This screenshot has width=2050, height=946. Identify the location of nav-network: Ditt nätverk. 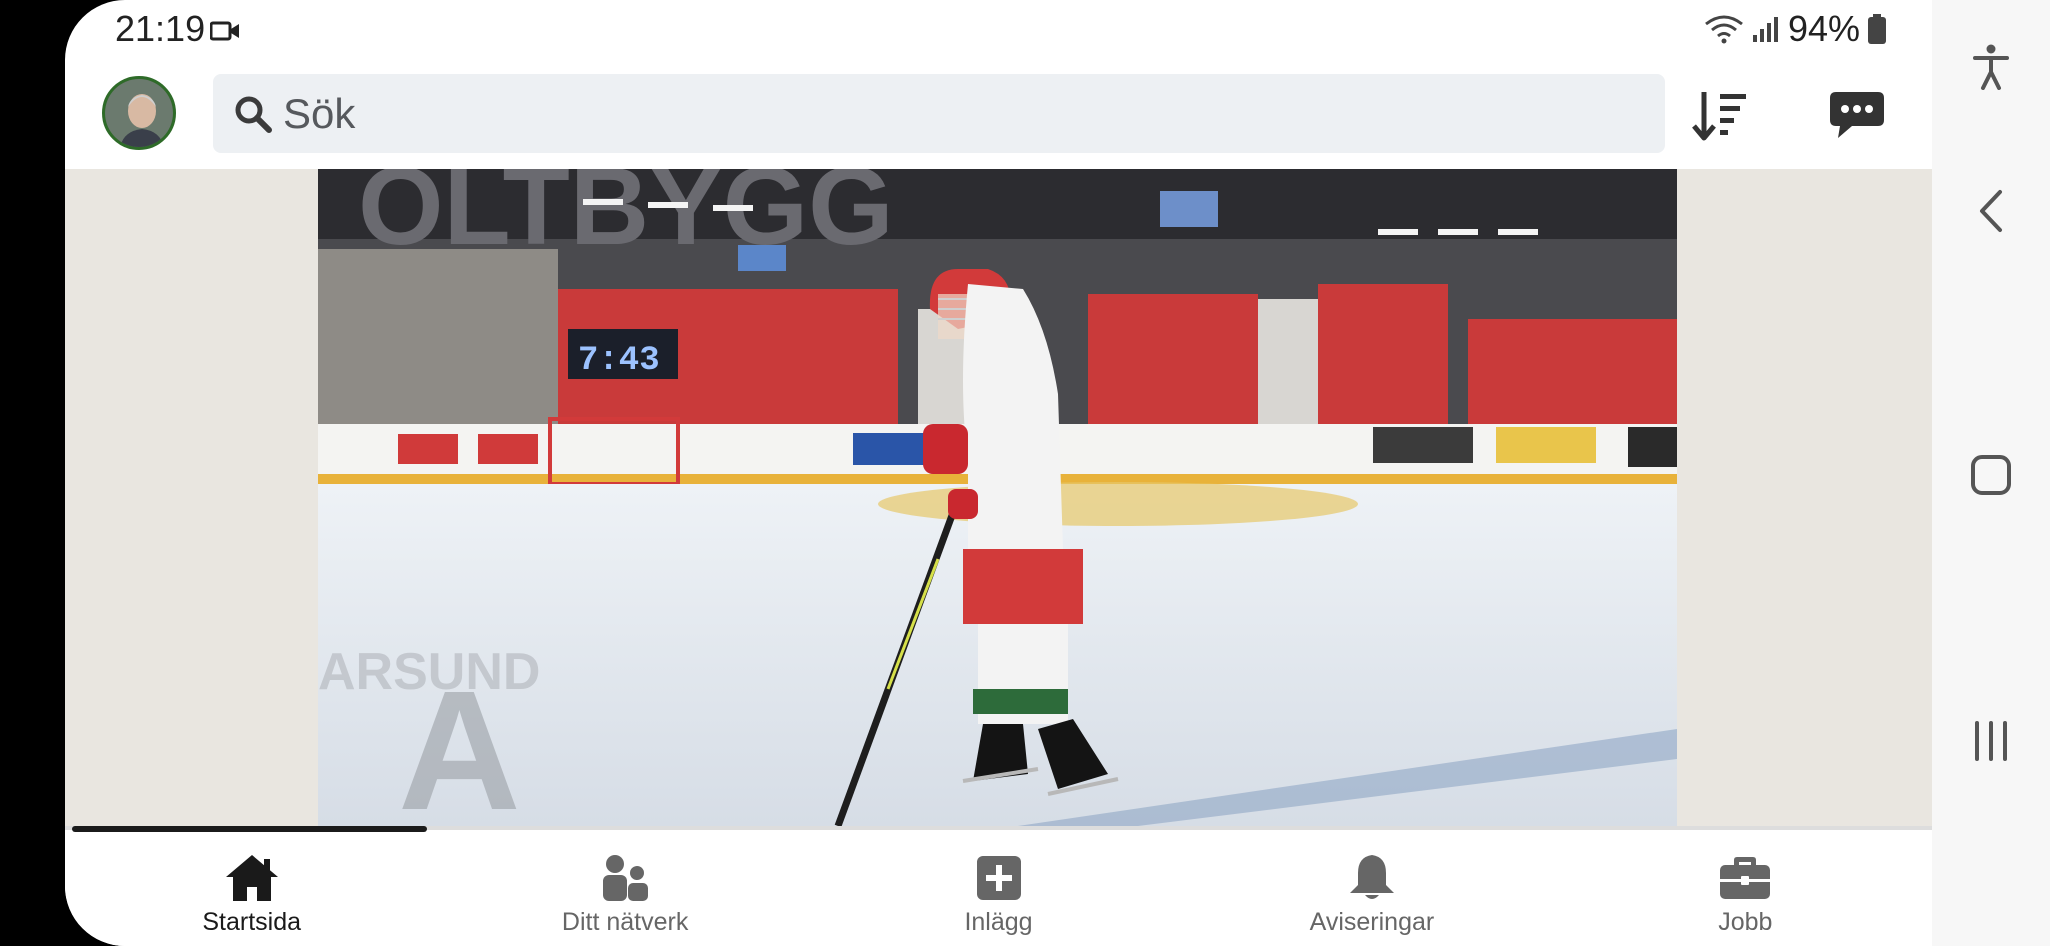
(624, 889).